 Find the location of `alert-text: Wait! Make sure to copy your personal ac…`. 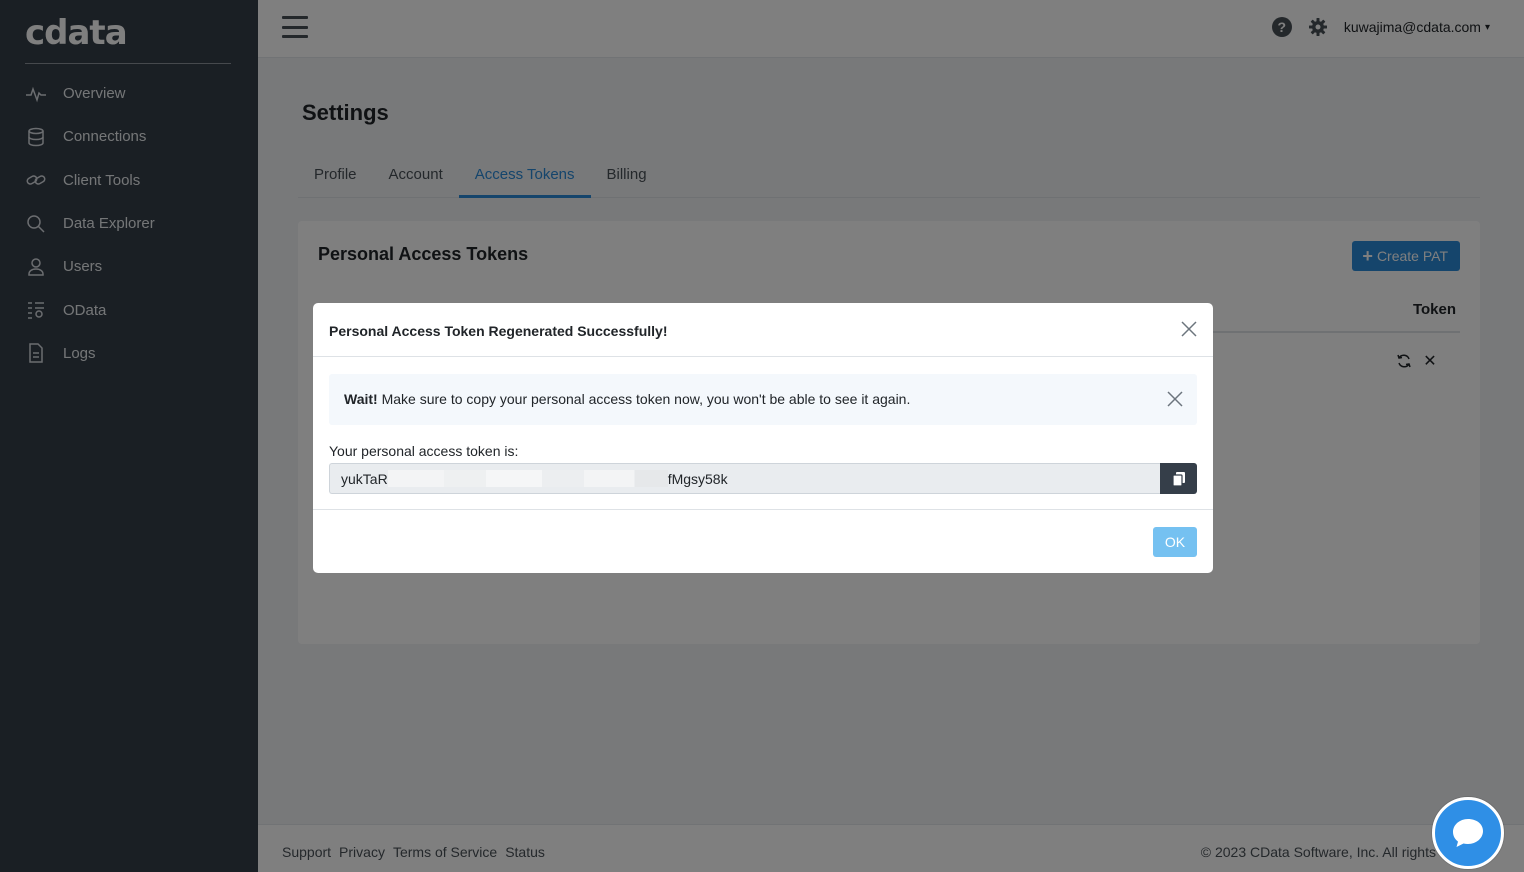

alert-text: Wait! Make sure to copy your personal ac… is located at coordinates (627, 399).